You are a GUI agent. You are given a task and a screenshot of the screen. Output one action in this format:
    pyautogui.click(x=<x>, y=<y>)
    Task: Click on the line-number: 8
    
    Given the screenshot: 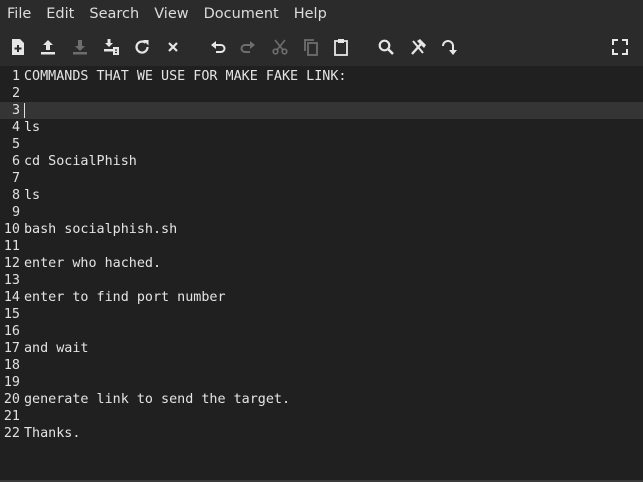 What is the action you would take?
    pyautogui.click(x=15, y=195)
    